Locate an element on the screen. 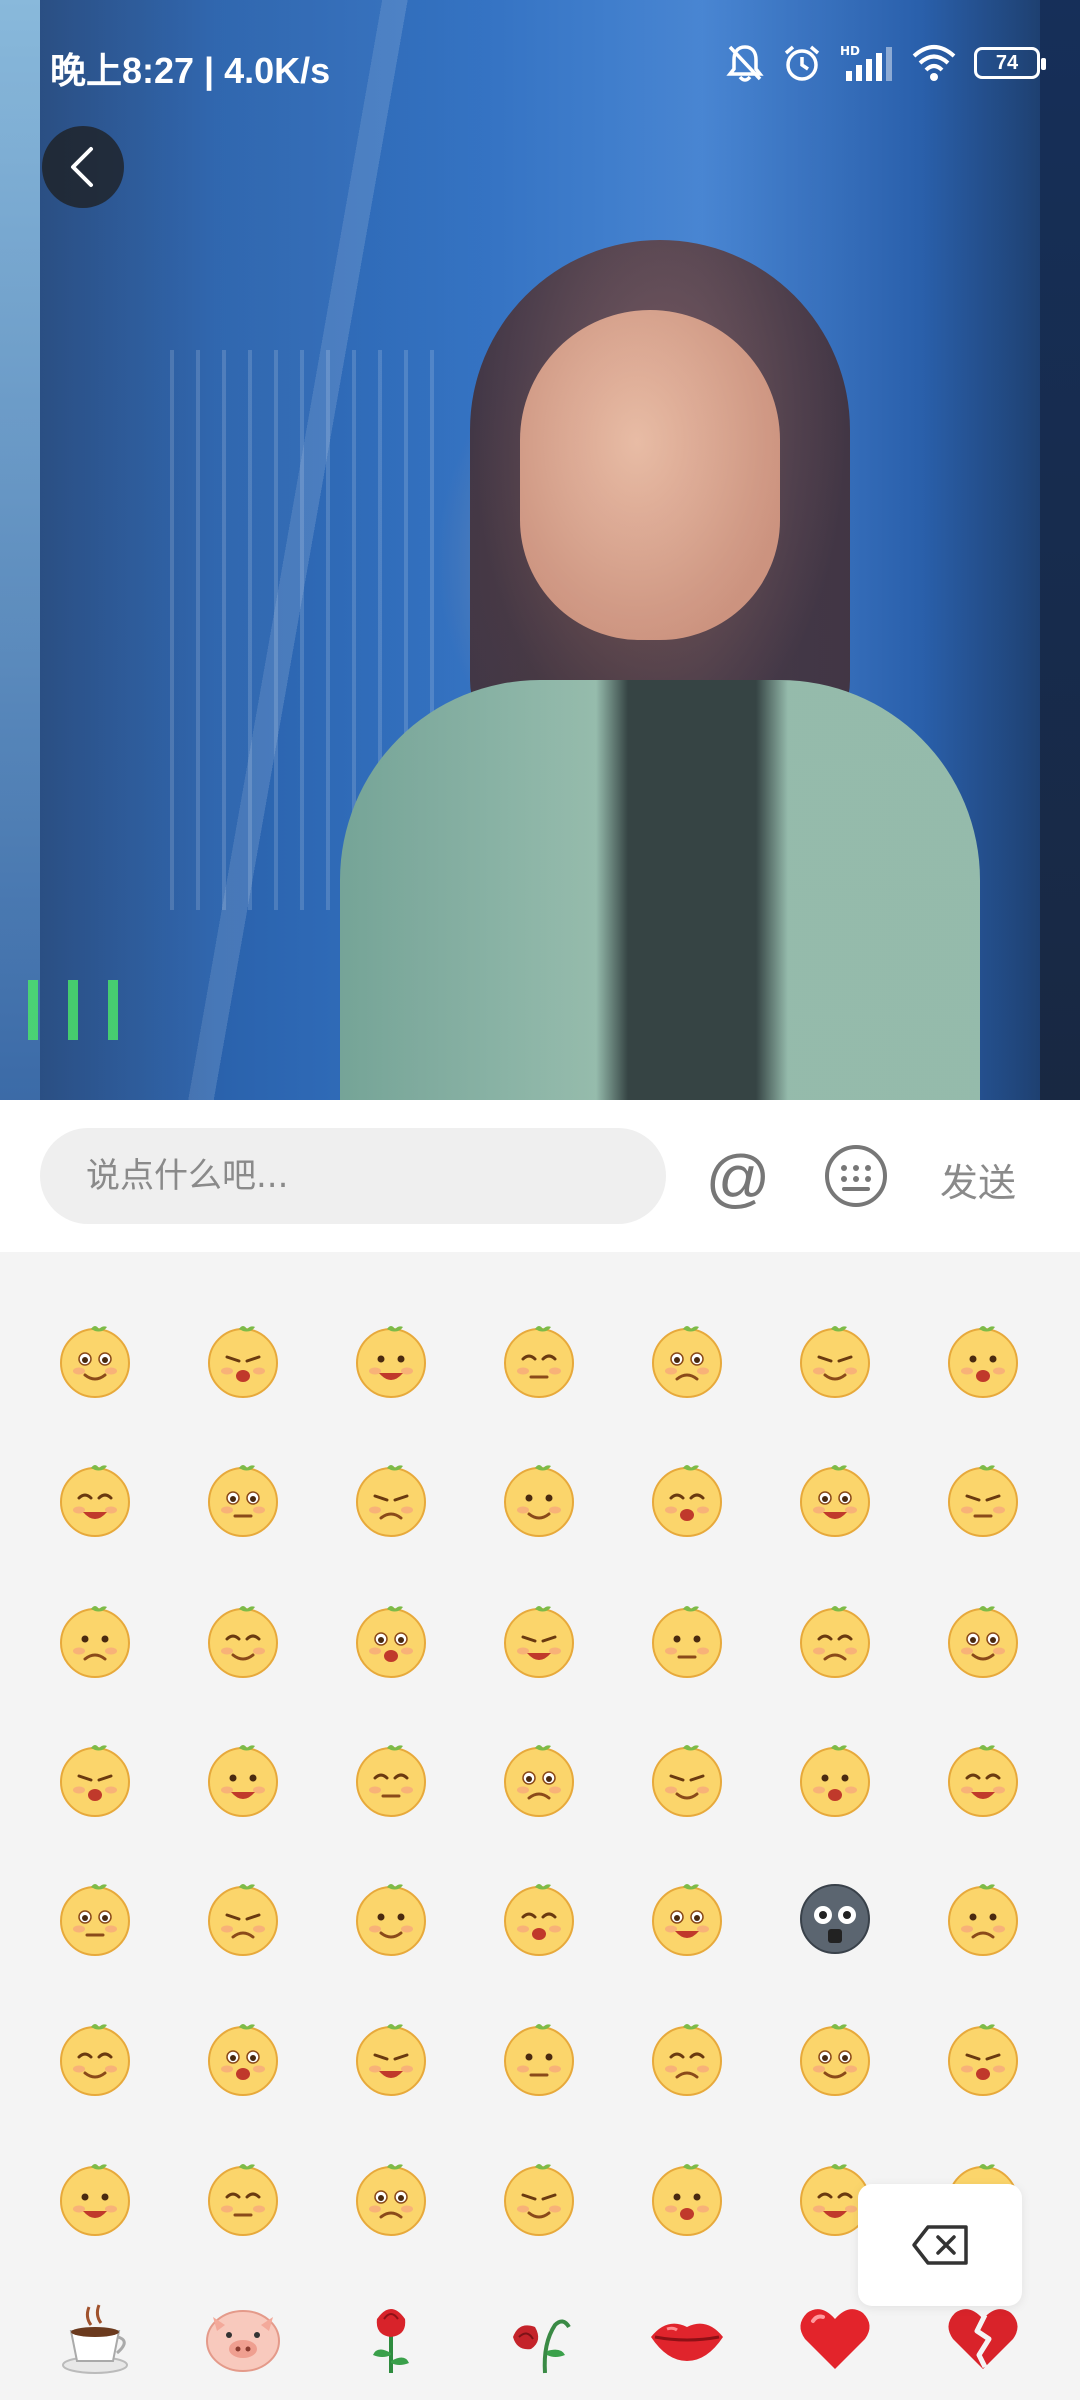  emoji-broken-heart is located at coordinates (983, 2337).